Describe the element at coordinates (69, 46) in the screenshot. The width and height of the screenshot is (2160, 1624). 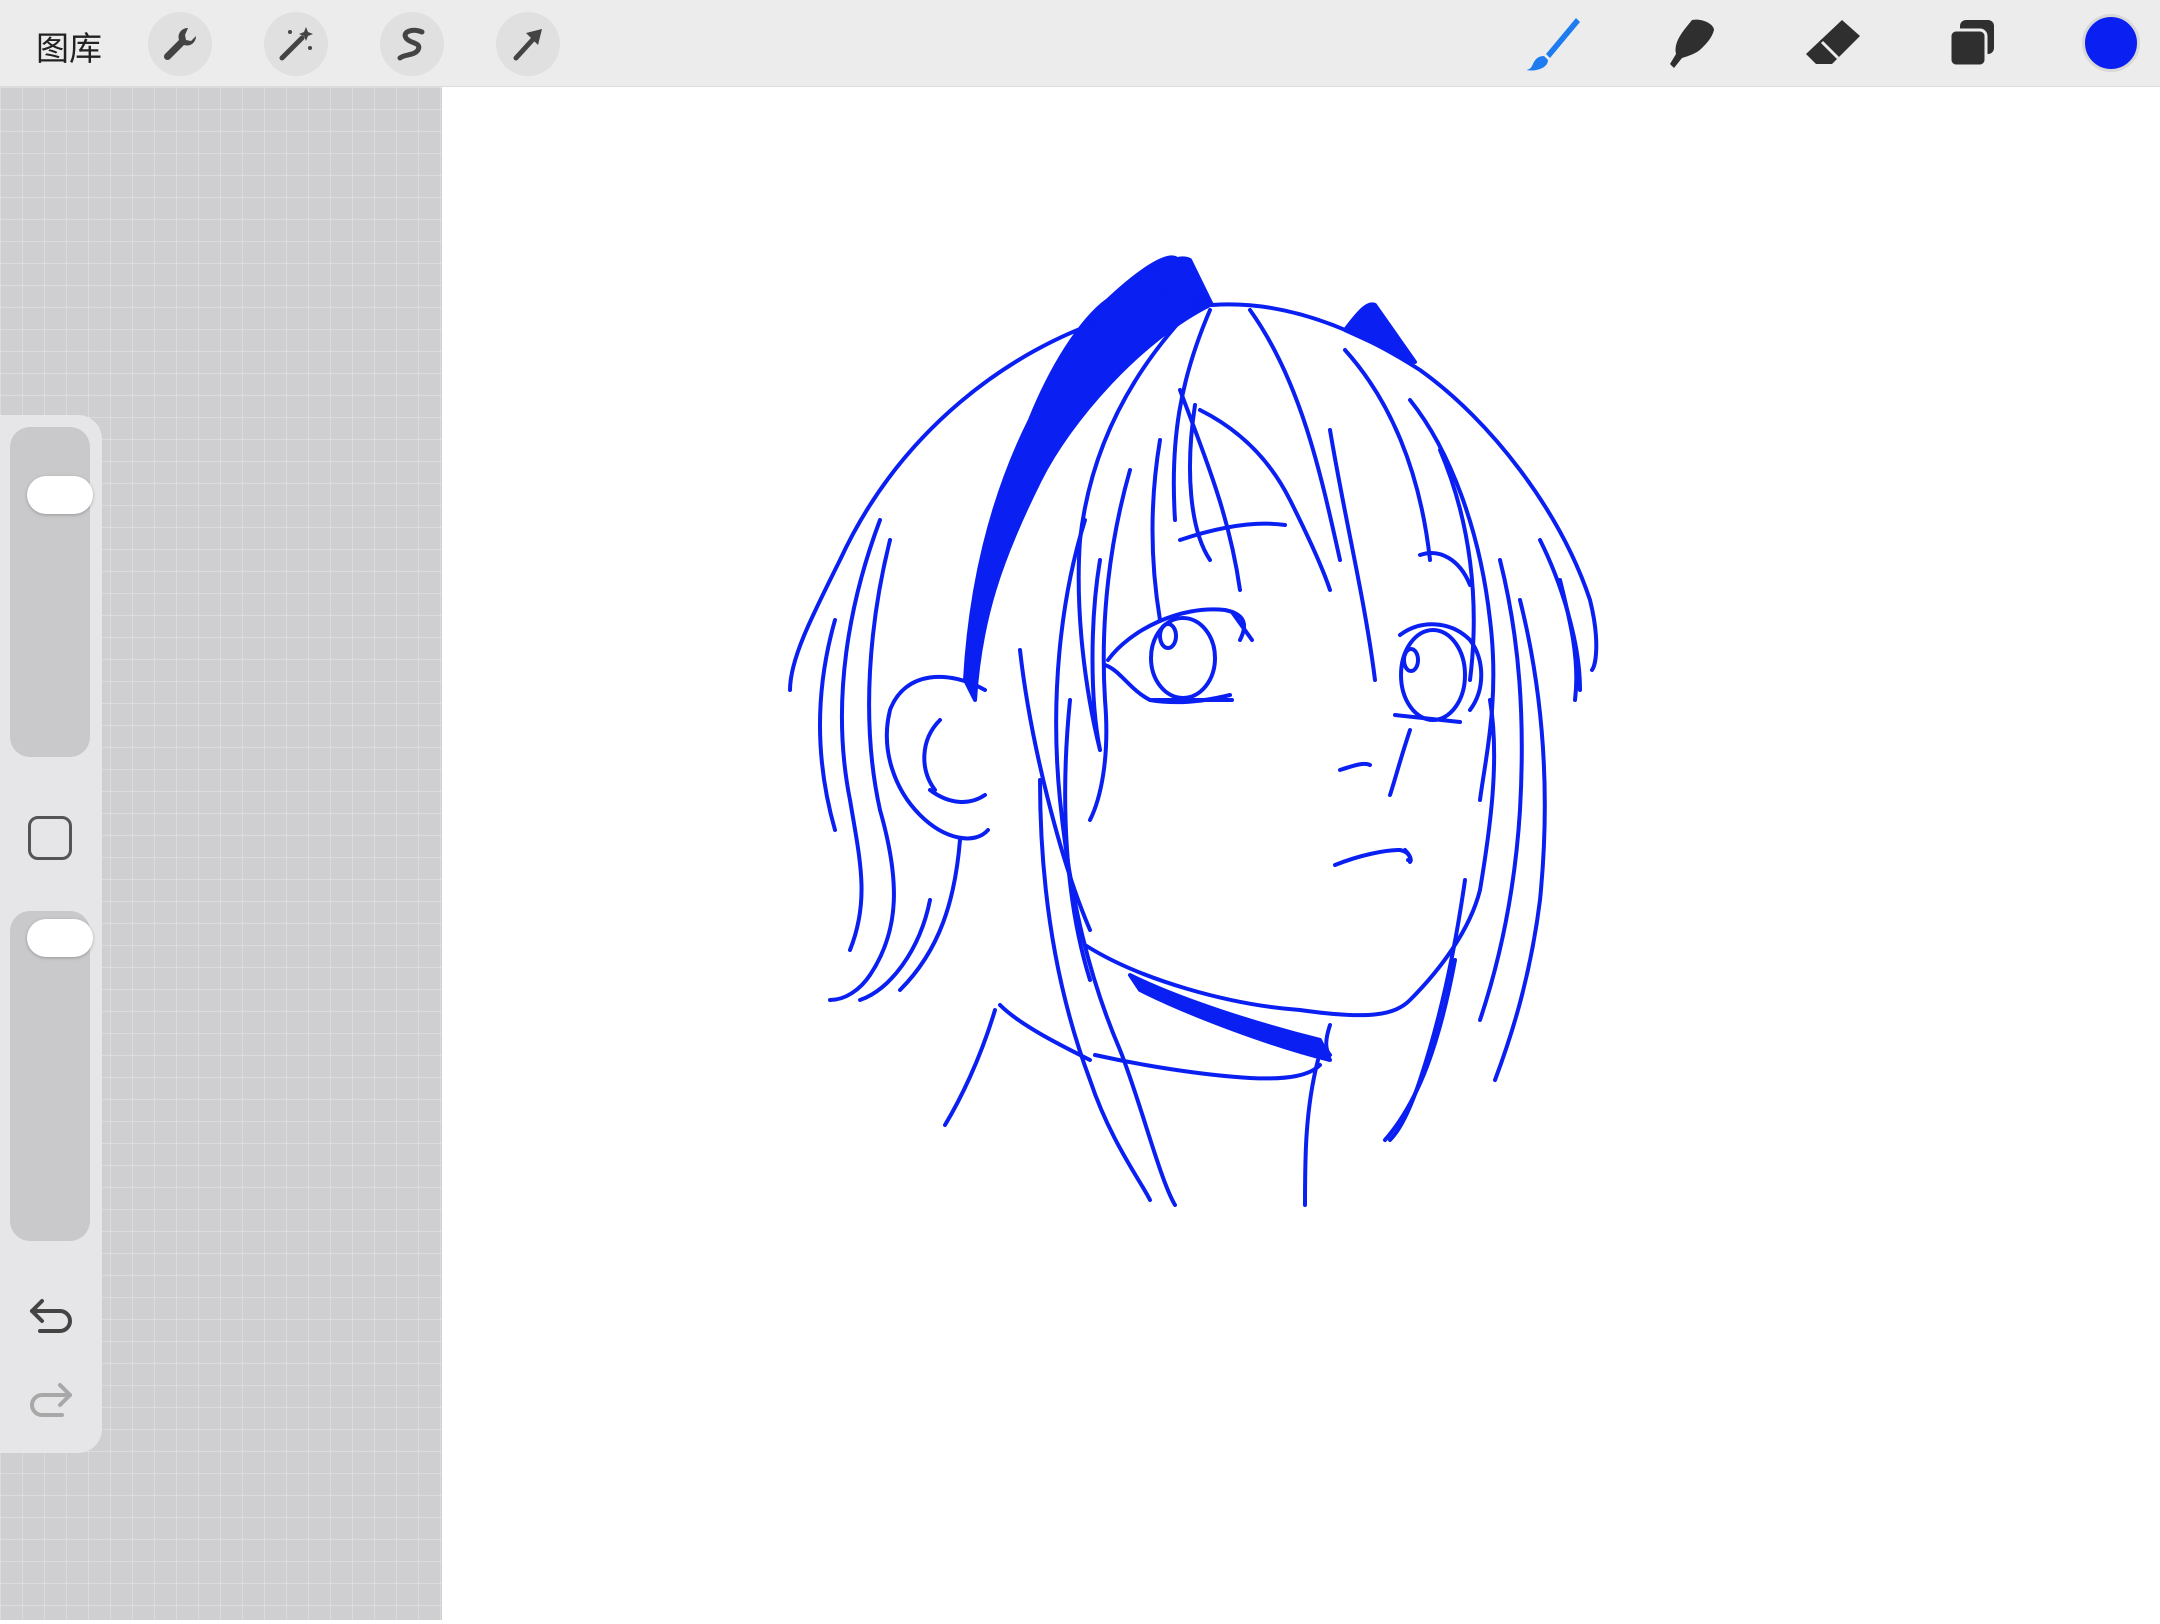
I see `gallery-button: 图库` at that location.